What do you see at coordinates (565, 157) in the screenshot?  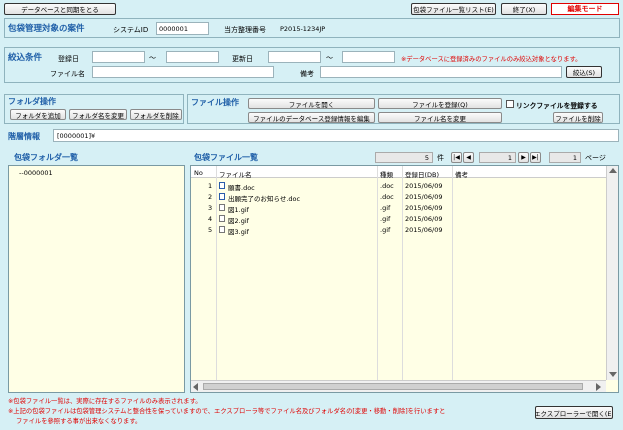 I see `page-total: 1` at bounding box center [565, 157].